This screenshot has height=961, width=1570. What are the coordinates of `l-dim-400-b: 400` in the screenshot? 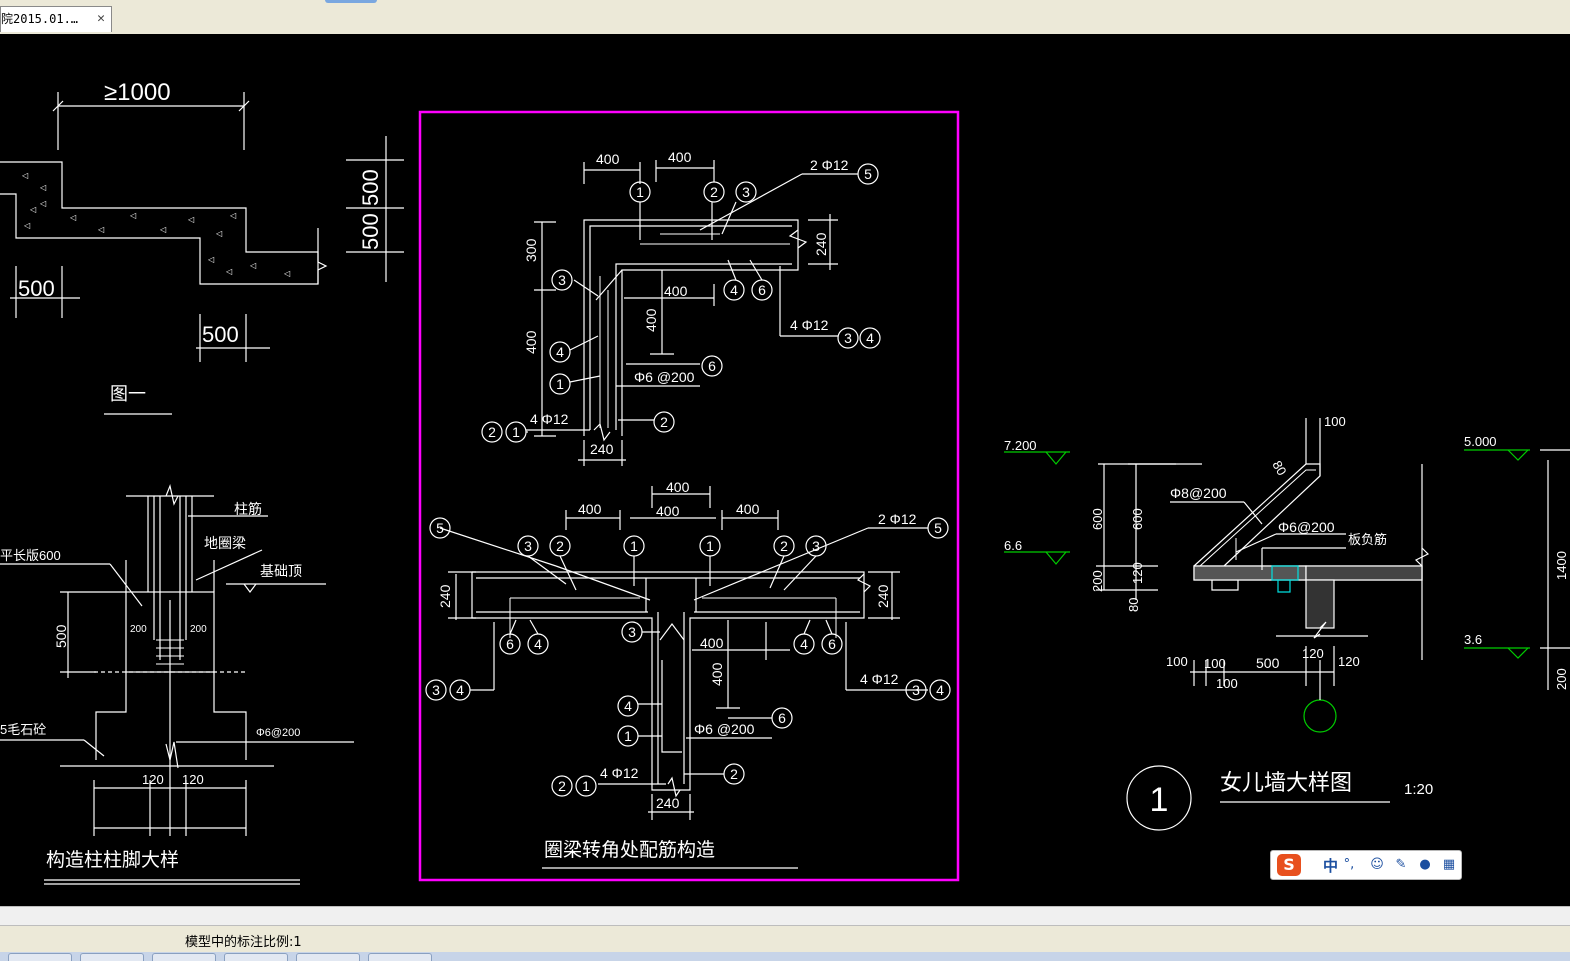 It's located at (680, 157).